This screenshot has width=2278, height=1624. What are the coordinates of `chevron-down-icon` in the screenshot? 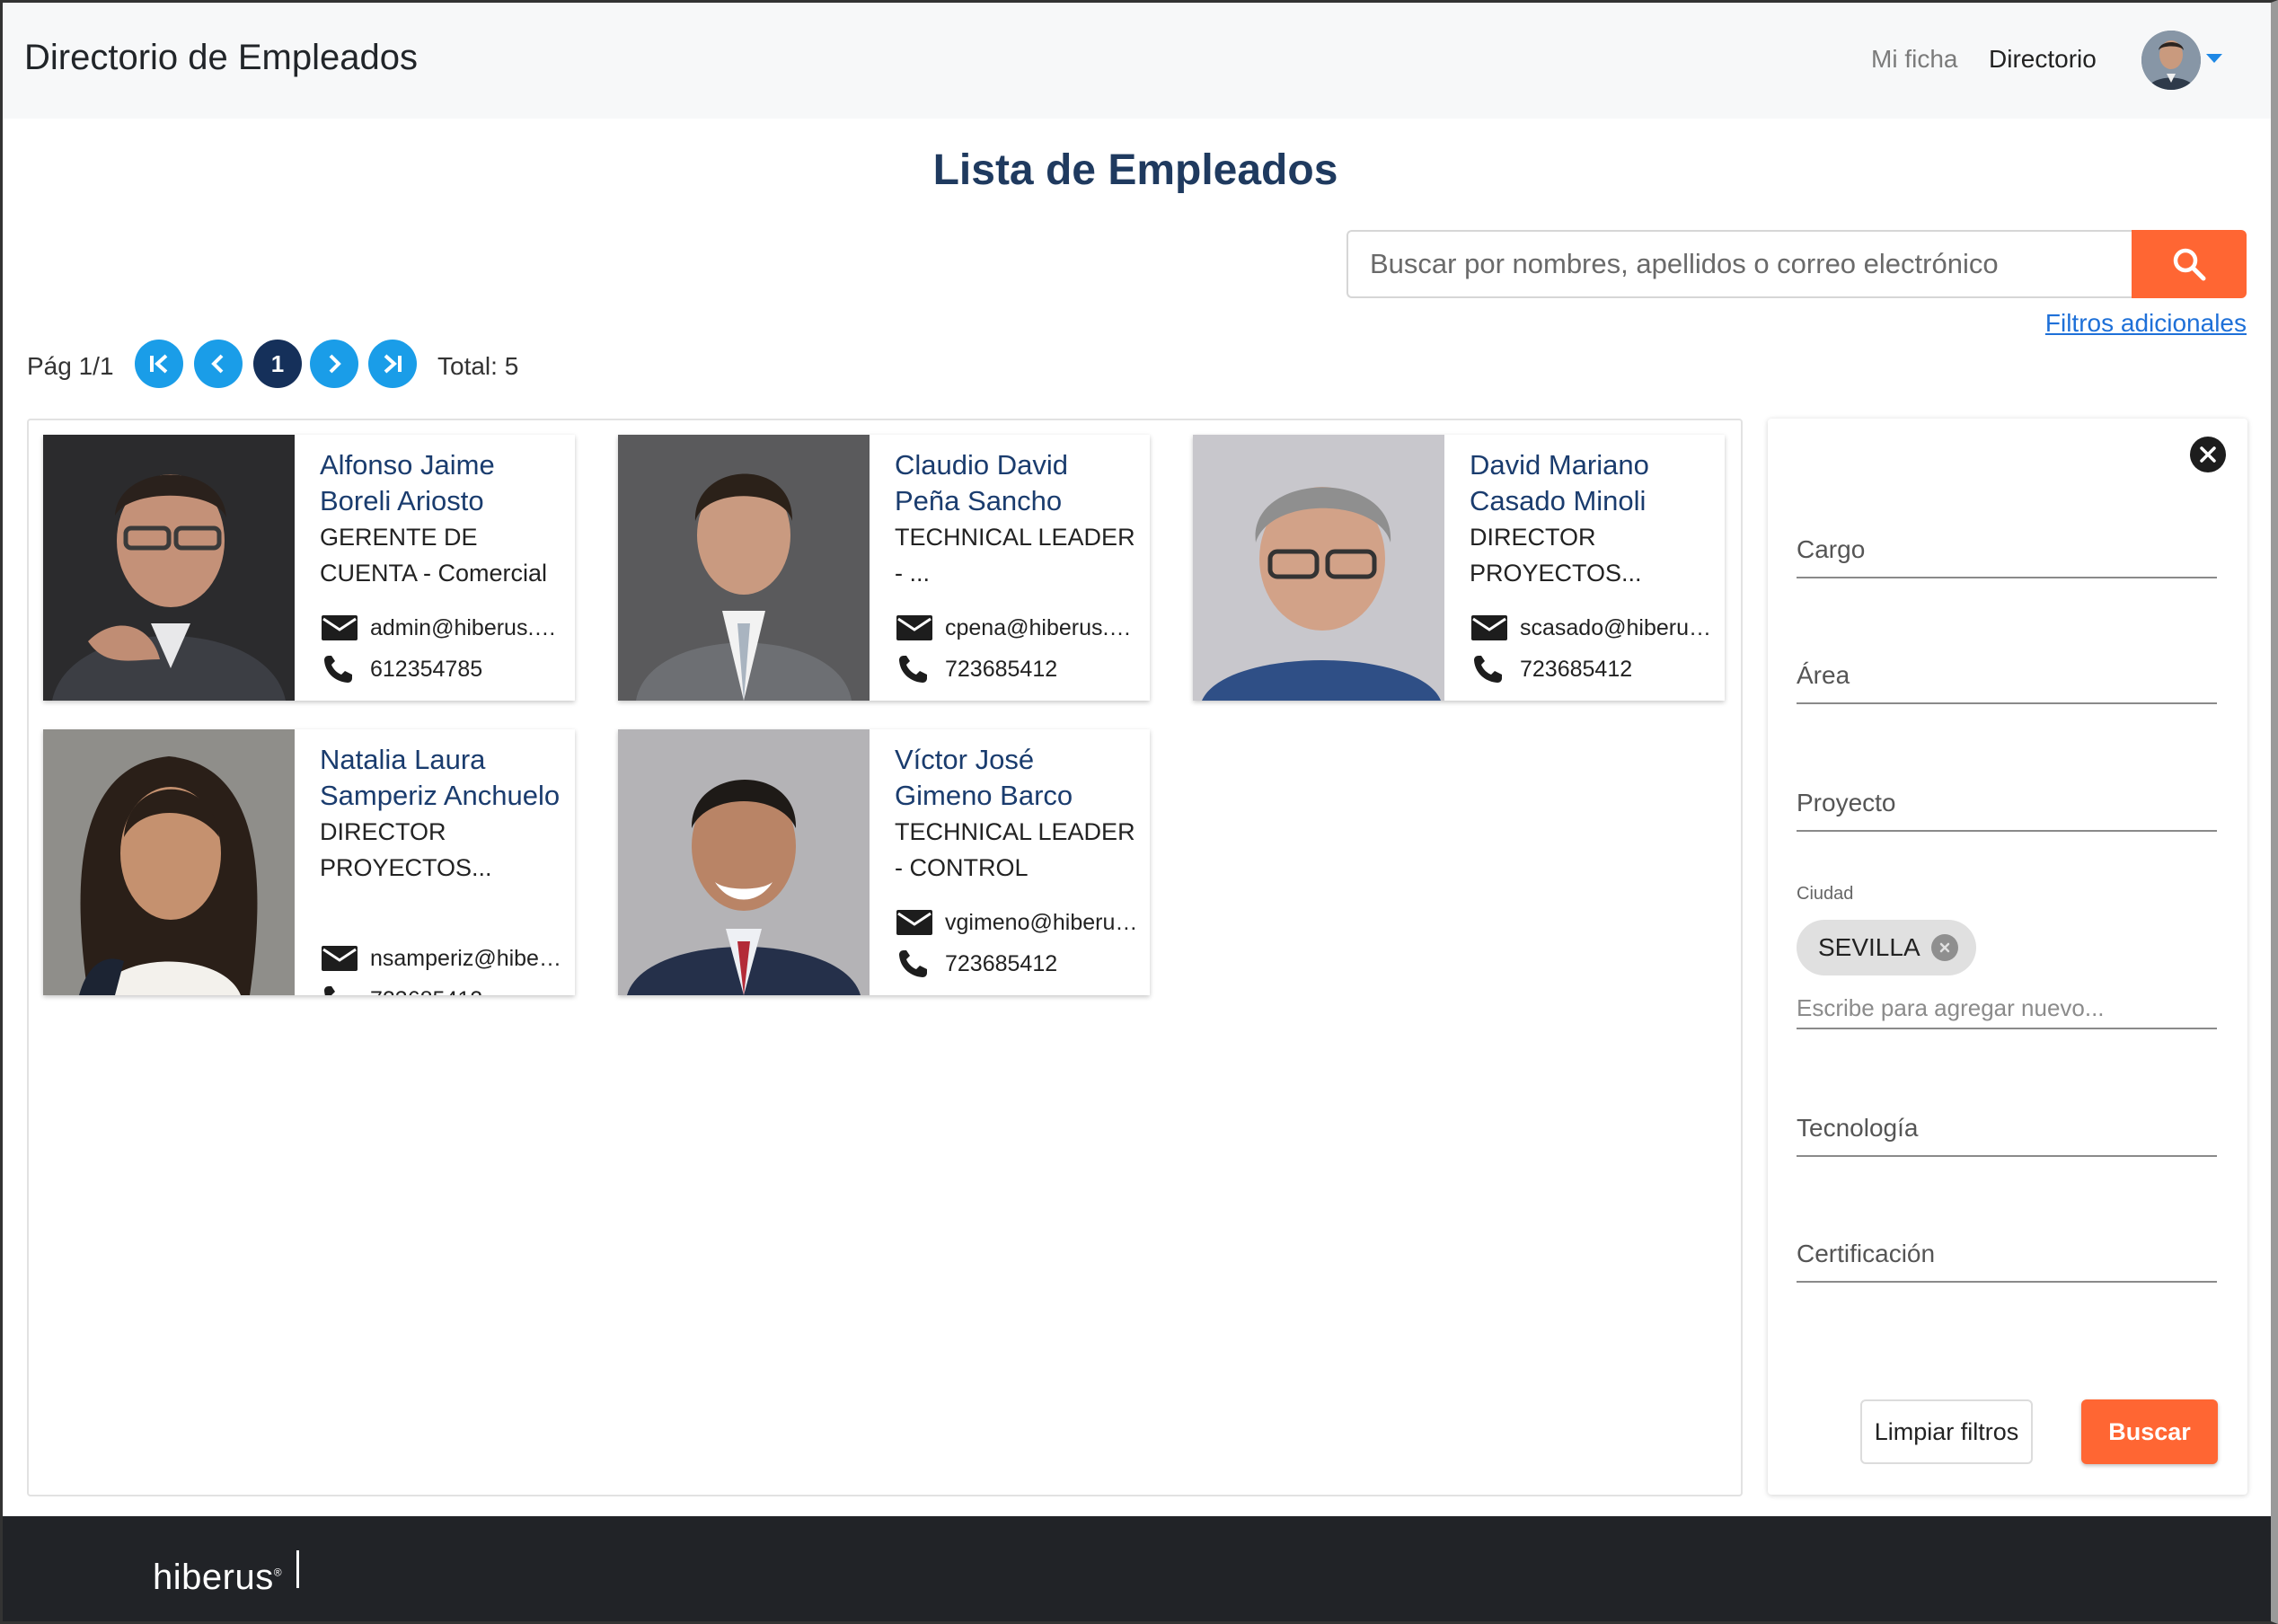 It's located at (2214, 58).